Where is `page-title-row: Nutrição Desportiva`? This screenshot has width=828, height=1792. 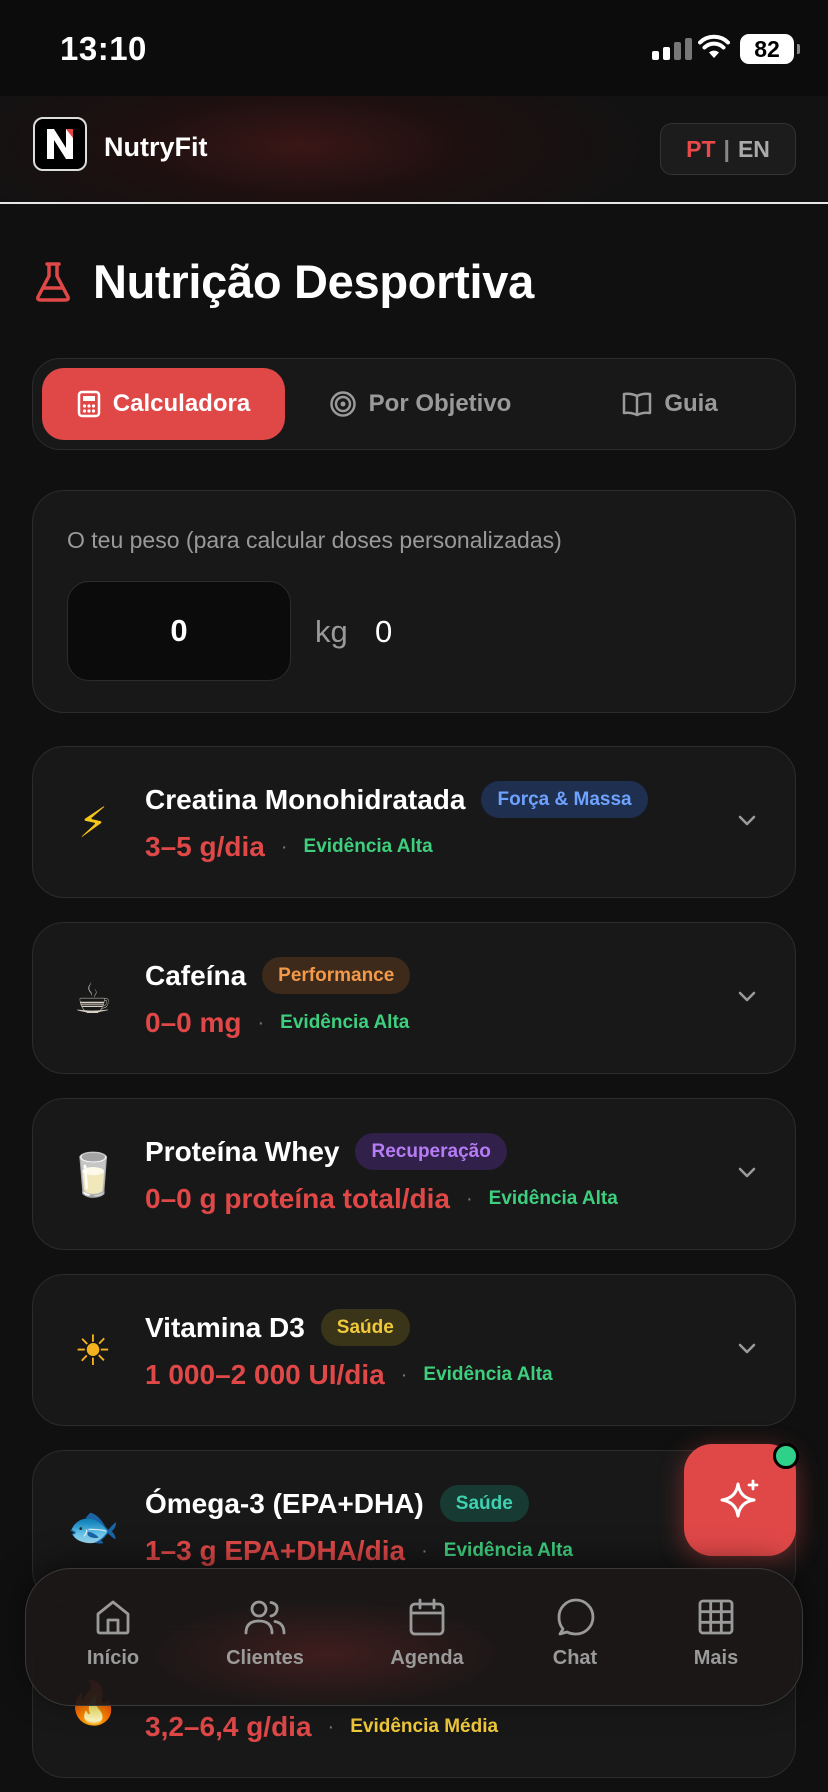 page-title-row: Nutrição Desportiva is located at coordinates (283, 281).